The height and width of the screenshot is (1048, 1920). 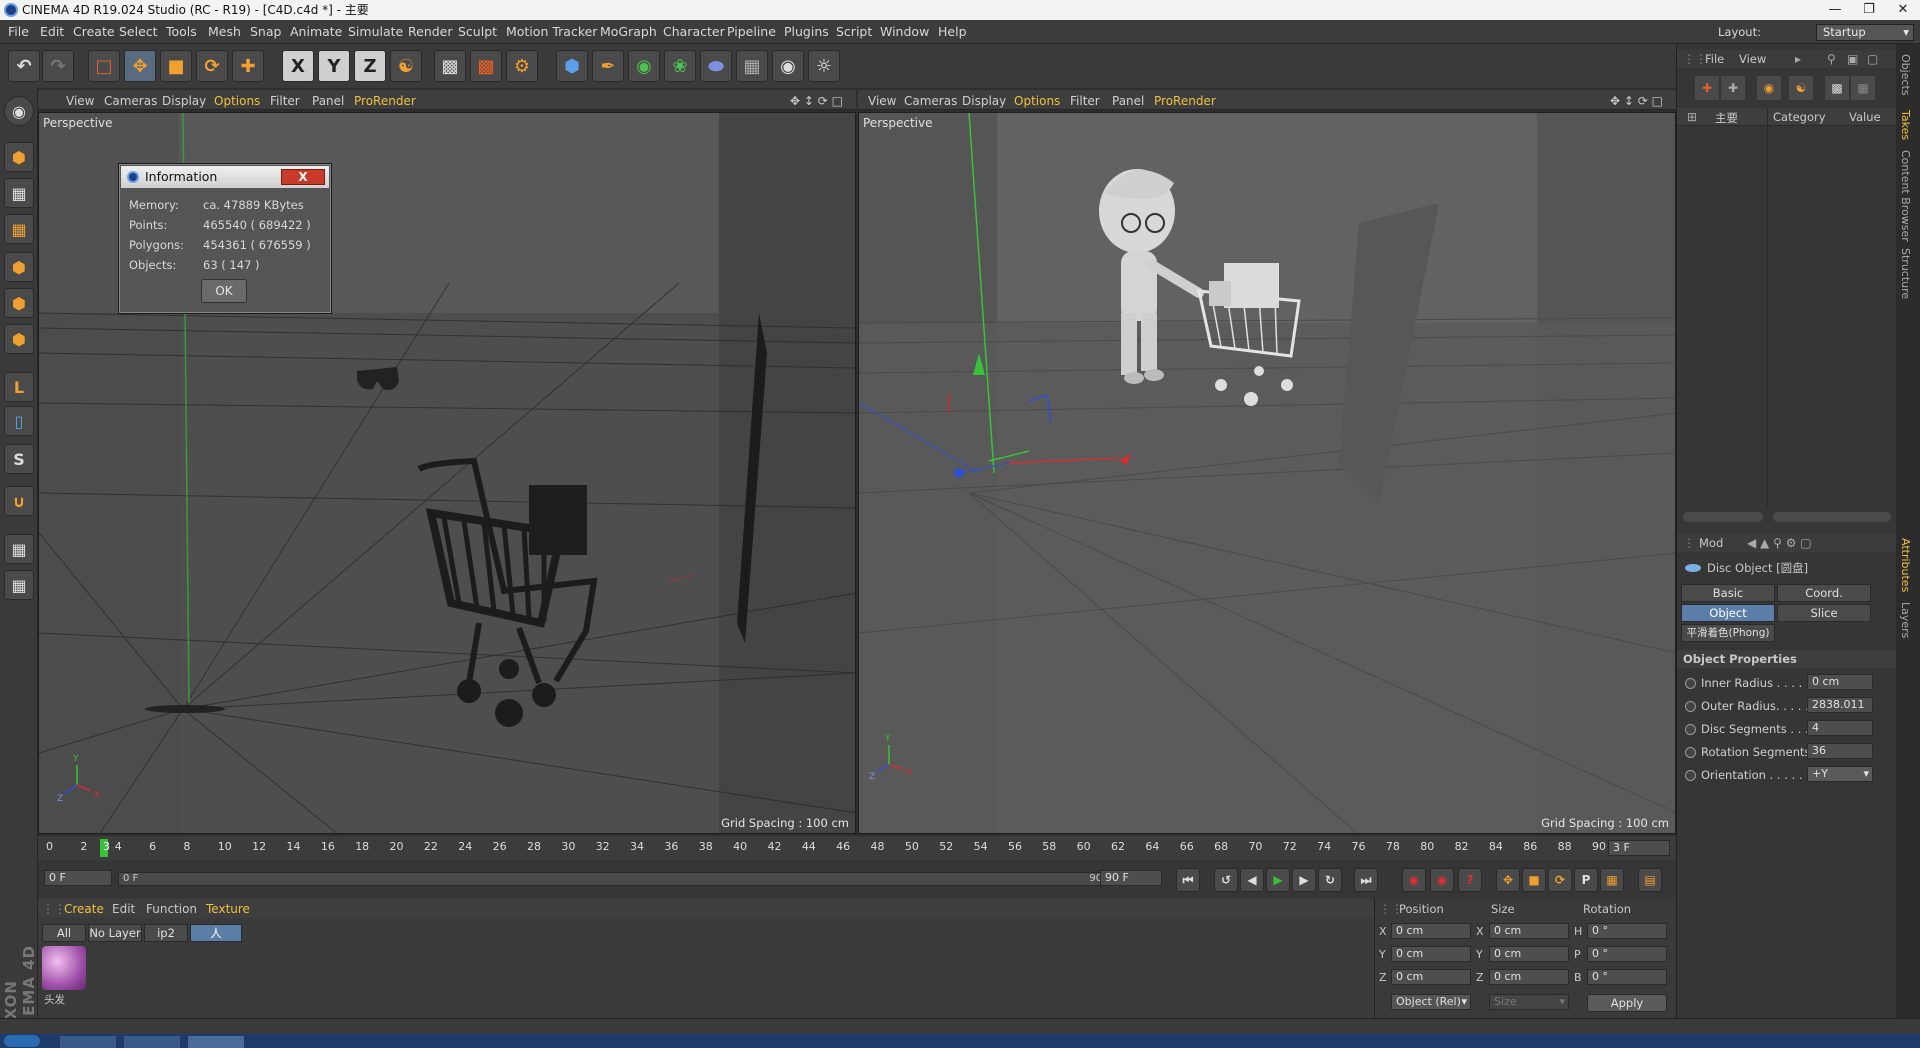 I want to click on menu-character: Character, so click(x=694, y=31).